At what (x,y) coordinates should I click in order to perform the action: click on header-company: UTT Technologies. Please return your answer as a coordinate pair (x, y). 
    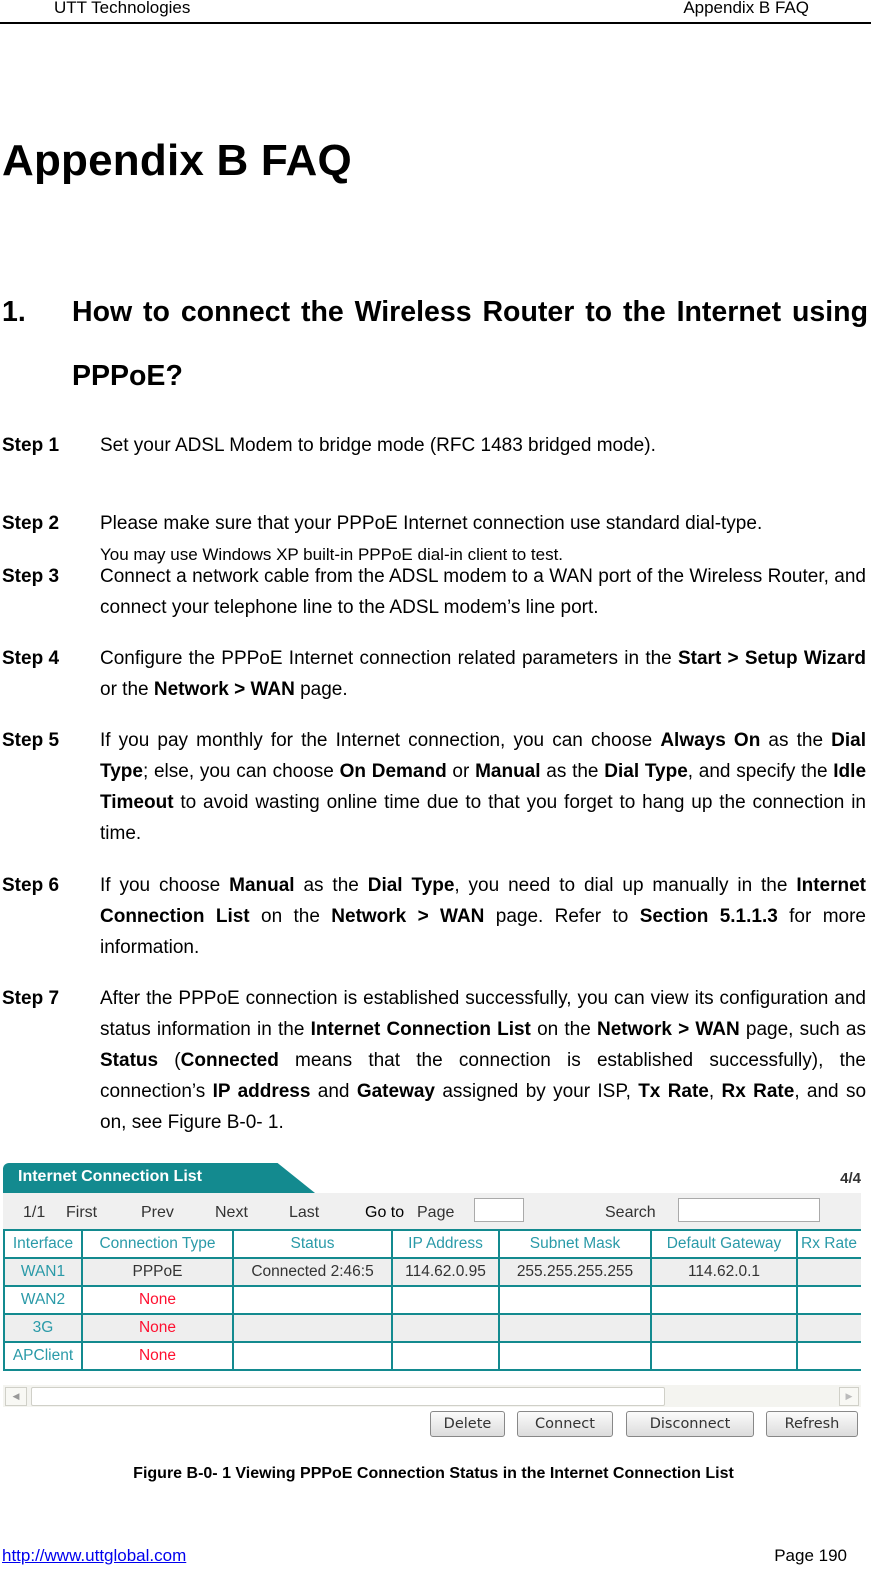
    Looking at the image, I should click on (122, 8).